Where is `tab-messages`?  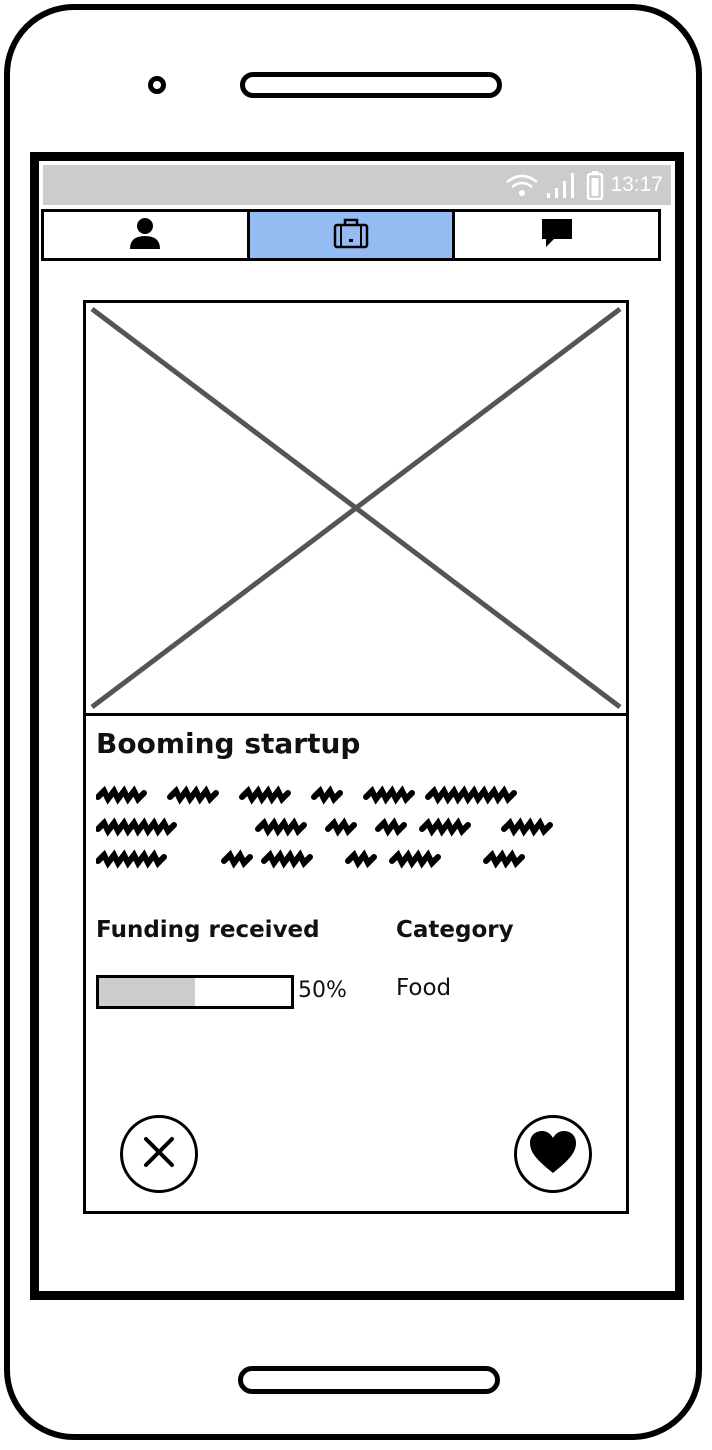 tab-messages is located at coordinates (555, 235).